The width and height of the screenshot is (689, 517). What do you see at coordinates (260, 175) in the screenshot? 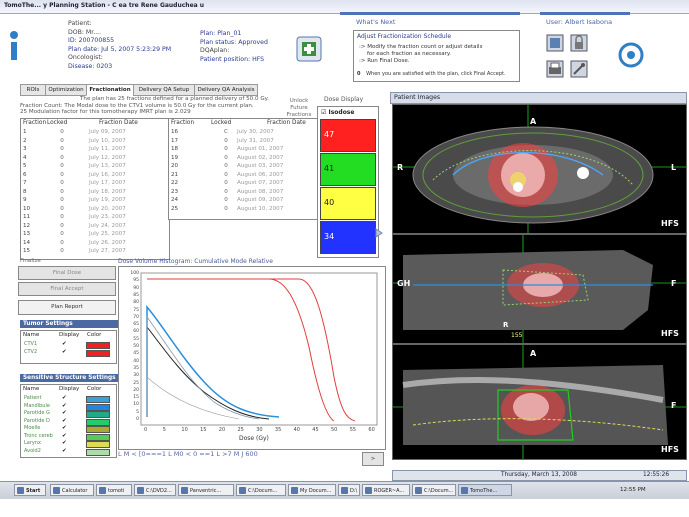
I see `fraction-date: August 06, 2007` at bounding box center [260, 175].